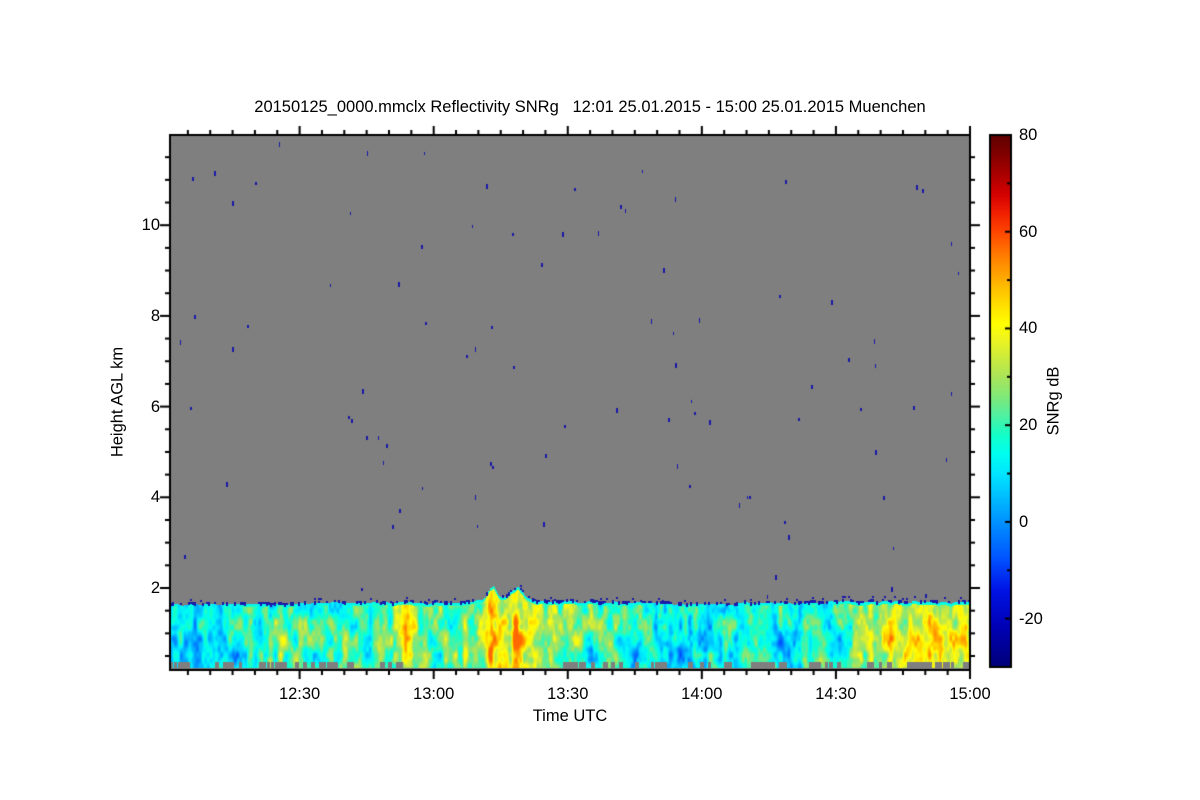 This screenshot has width=1200, height=800. Describe the element at coordinates (299, 694) in the screenshot. I see `x-tick-label: 12:30` at that location.